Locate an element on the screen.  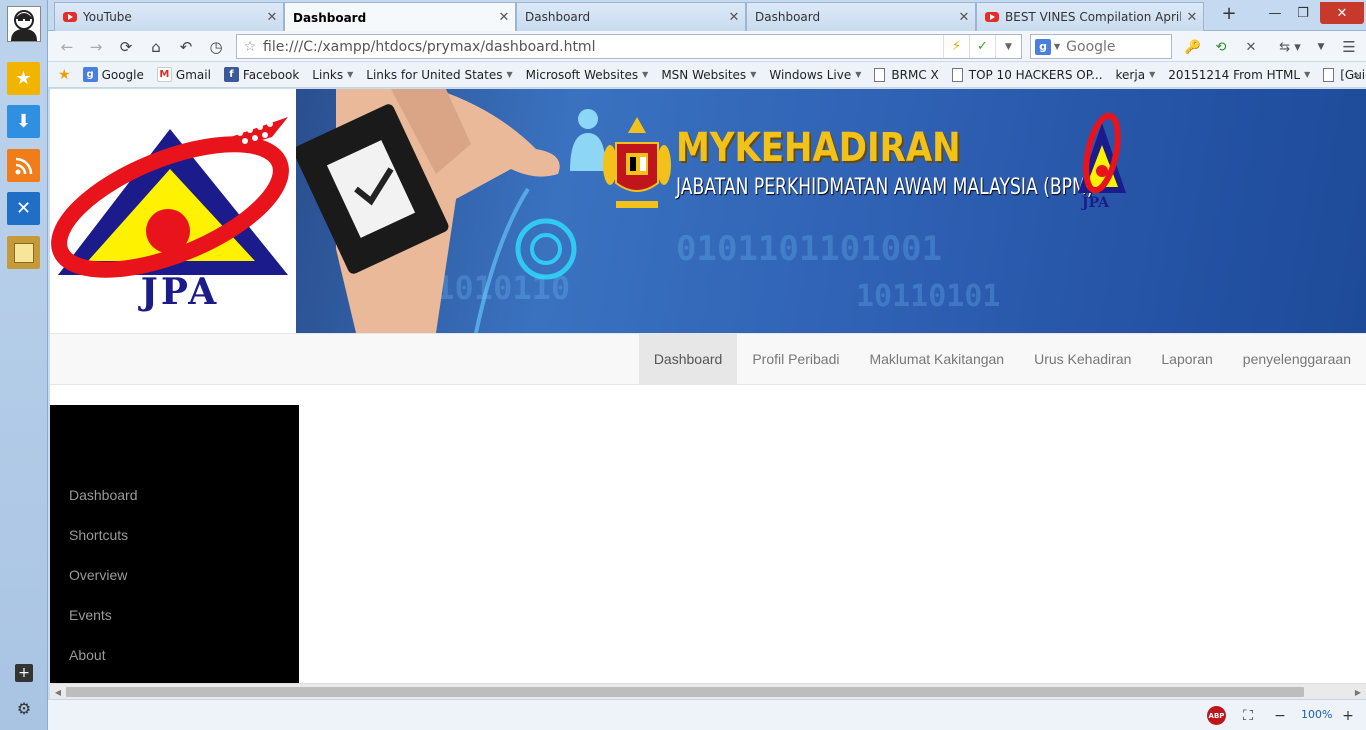
bookmarks-overflow-icon: » is located at coordinates (1356, 75).